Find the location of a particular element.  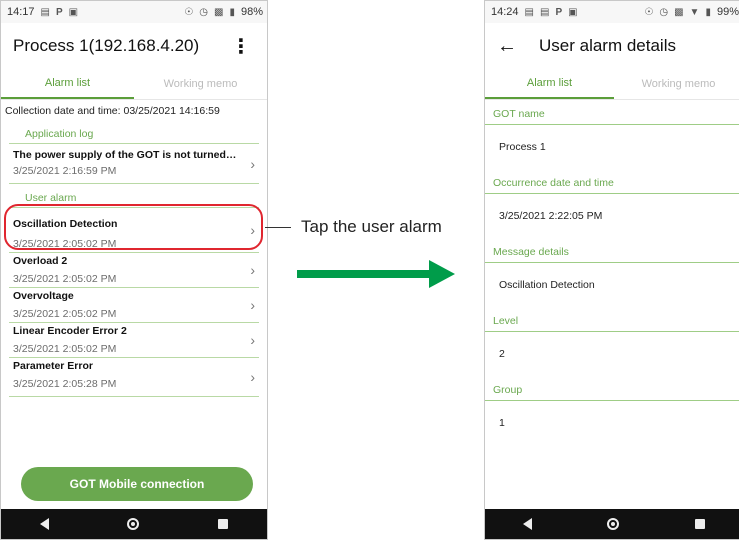

alarm-message: Linear Encoder Error 2 is located at coordinates (70, 331).